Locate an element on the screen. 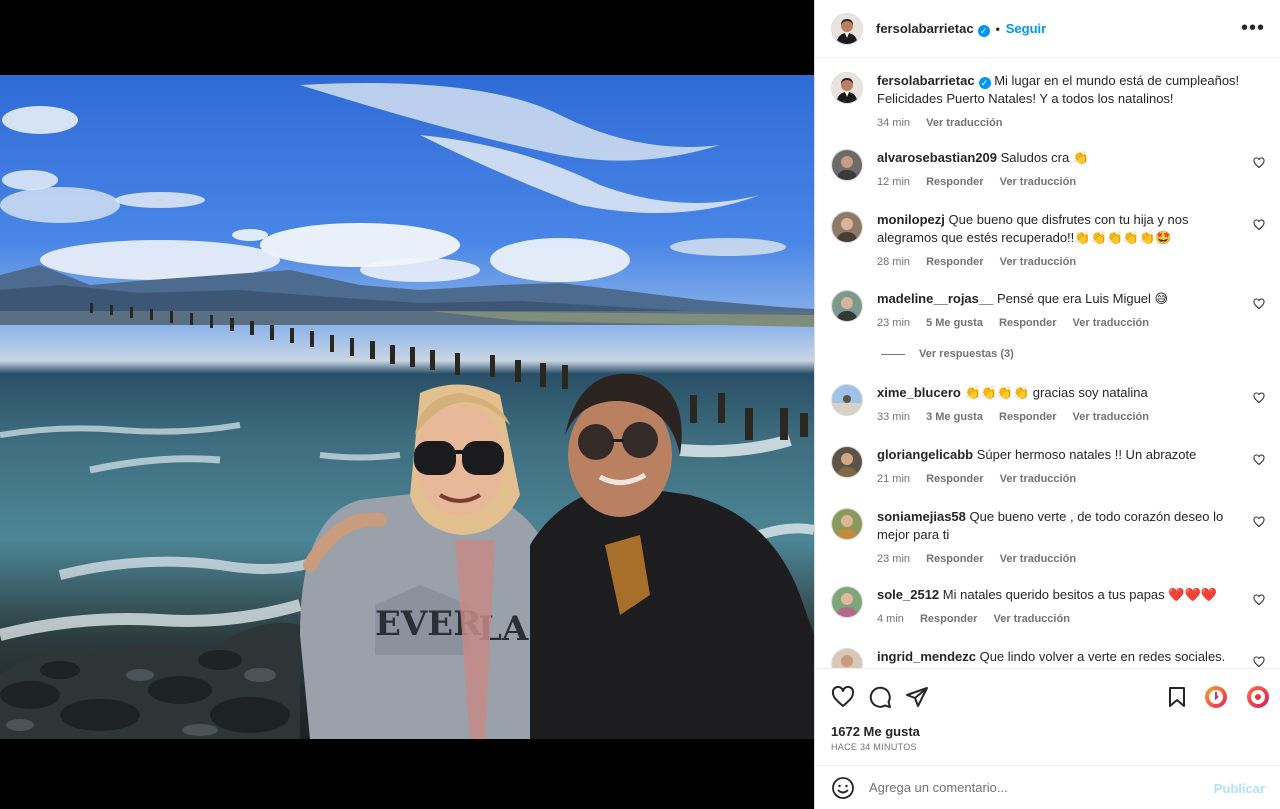 The image size is (1280, 809). follow-button: Seguir is located at coordinates (1026, 28).